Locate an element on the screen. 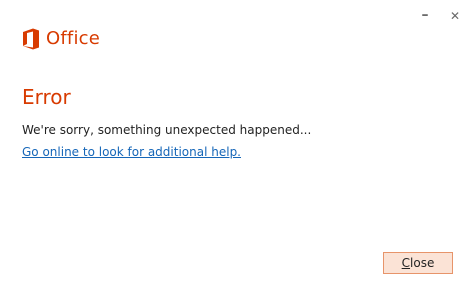 The image size is (473, 281). close-button-label: lose is located at coordinates (422, 263).